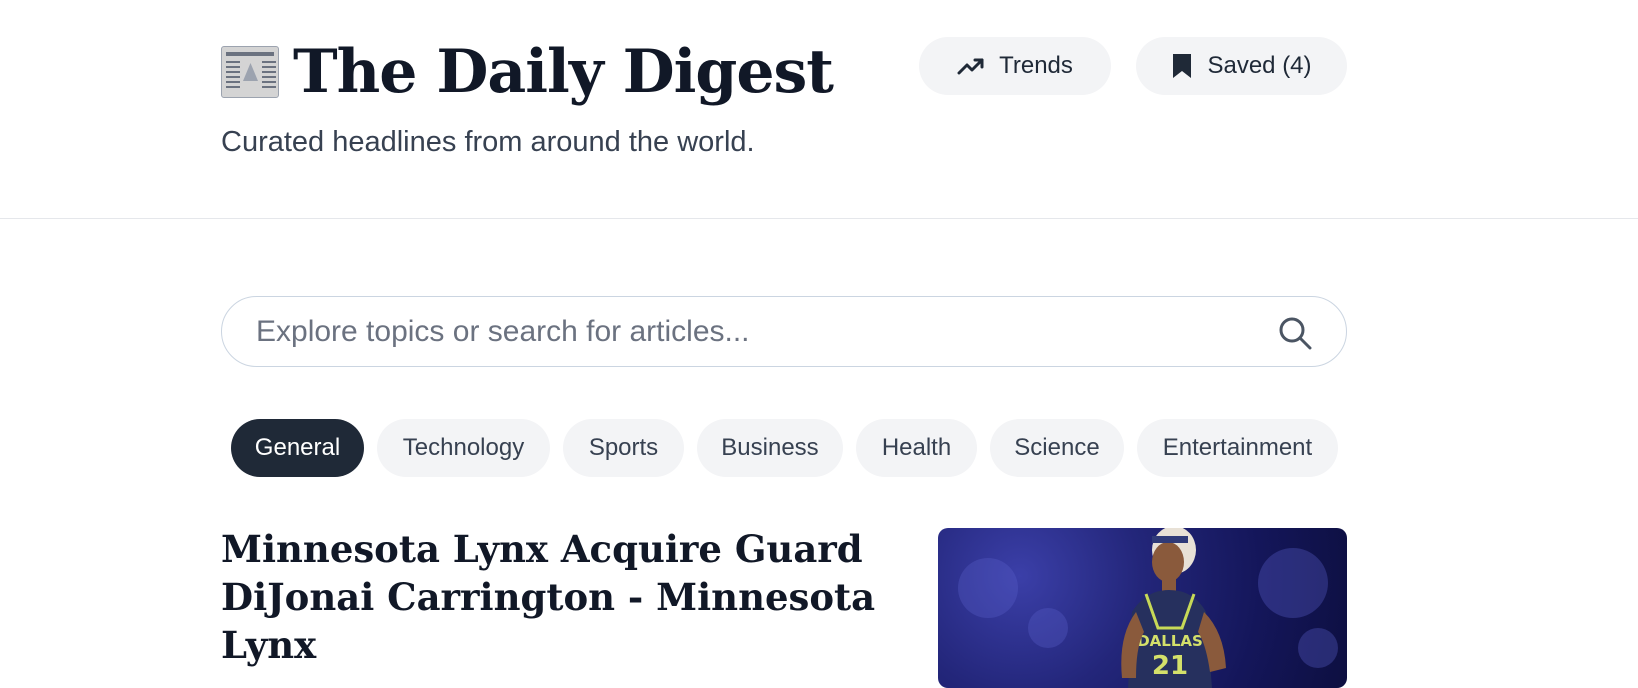  Describe the element at coordinates (970, 66) in the screenshot. I see `trending-up-icon` at that location.